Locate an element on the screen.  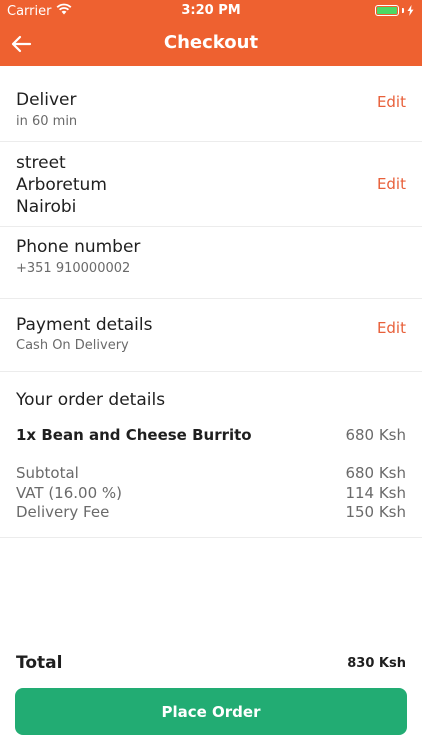
vat-row: VAT (16.00 %) 114 Ksh is located at coordinates (211, 493).